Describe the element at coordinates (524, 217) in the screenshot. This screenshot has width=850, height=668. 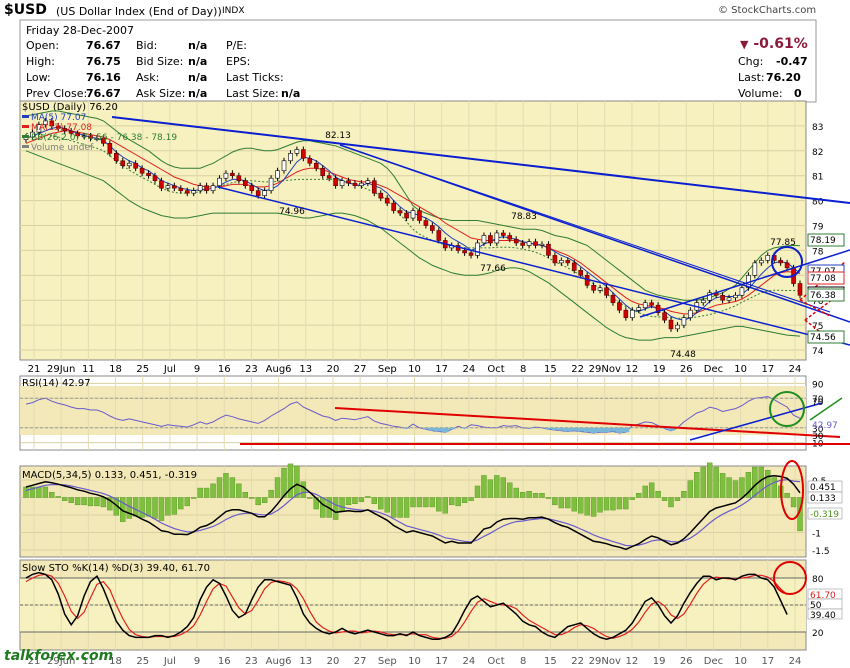
I see `price-annotation: 78.83` at that location.